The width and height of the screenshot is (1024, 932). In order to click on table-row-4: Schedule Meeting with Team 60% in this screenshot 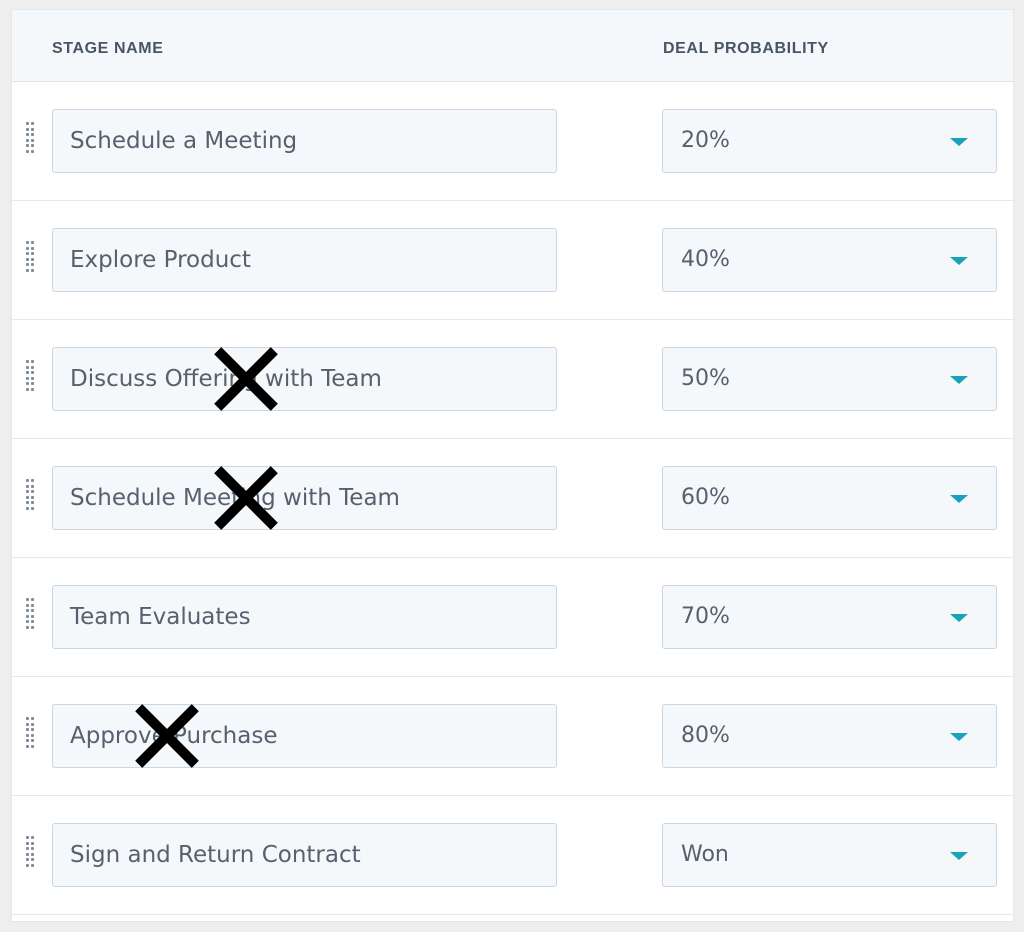, I will do `click(512, 498)`.